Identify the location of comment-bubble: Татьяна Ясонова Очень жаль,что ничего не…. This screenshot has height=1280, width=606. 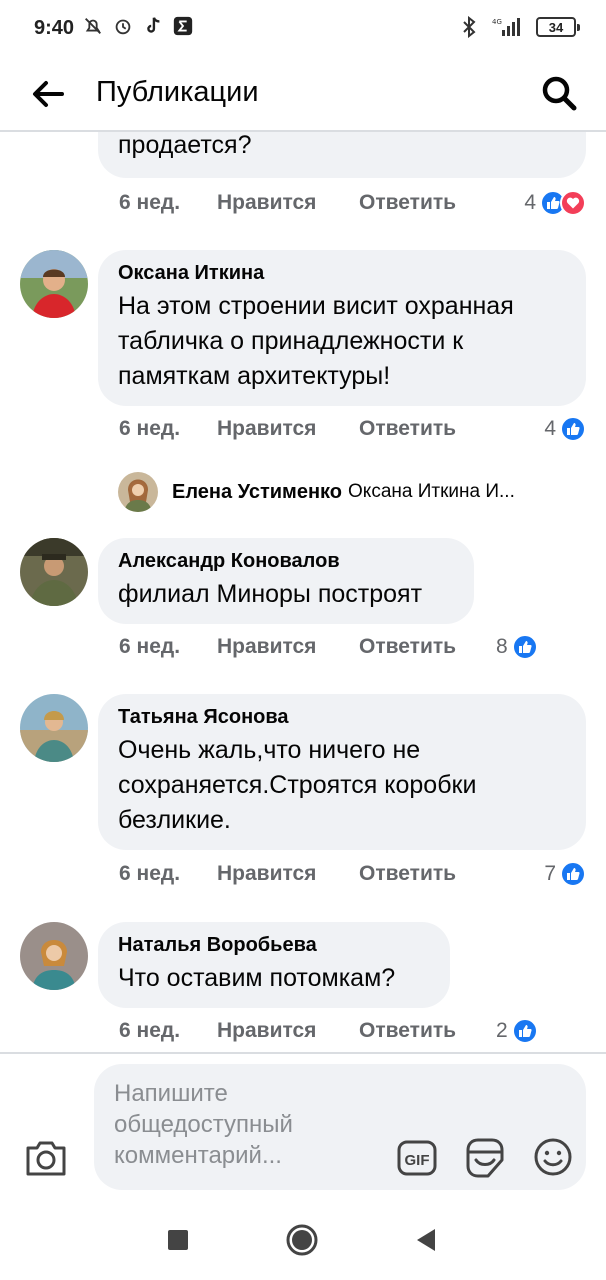
(342, 772).